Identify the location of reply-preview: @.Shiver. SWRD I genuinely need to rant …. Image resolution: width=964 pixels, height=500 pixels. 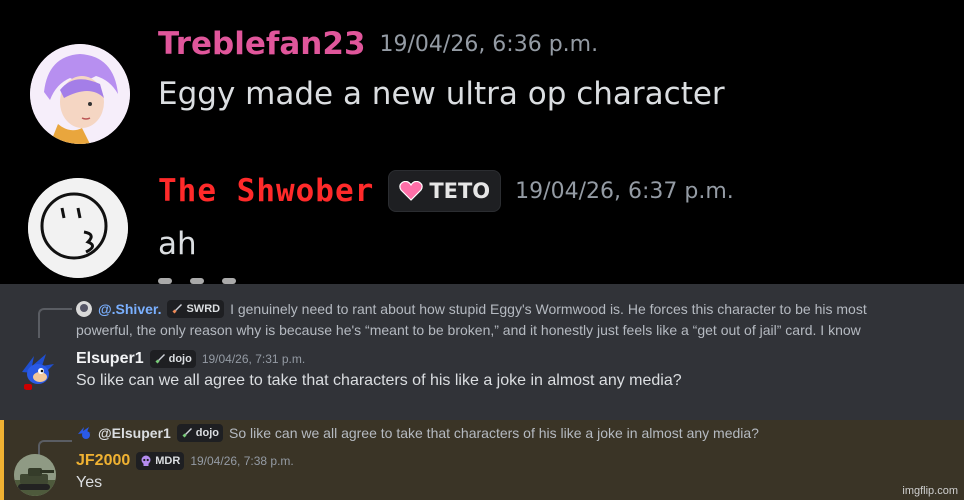
(471, 309).